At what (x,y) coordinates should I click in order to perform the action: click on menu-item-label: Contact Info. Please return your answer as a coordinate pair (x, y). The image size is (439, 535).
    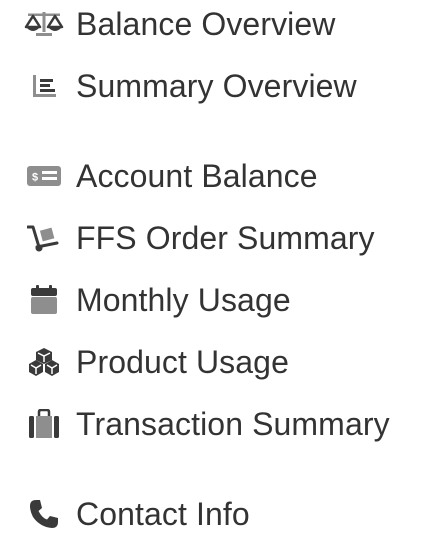
    Looking at the image, I should click on (163, 514).